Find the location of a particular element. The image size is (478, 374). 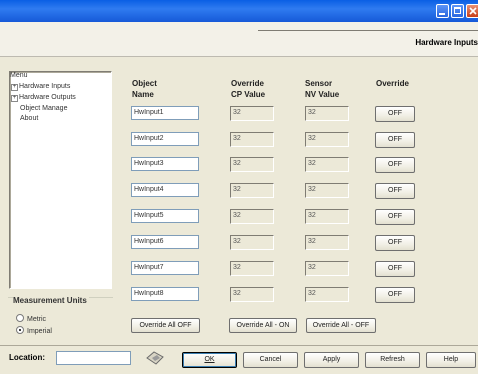

object-name-field: HwInput7 is located at coordinates (165, 268).